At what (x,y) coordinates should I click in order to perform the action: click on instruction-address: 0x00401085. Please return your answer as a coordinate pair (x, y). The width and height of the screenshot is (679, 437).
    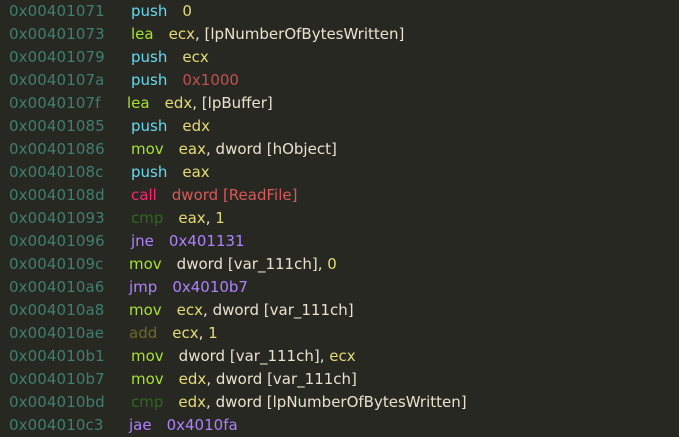
    Looking at the image, I should click on (57, 126).